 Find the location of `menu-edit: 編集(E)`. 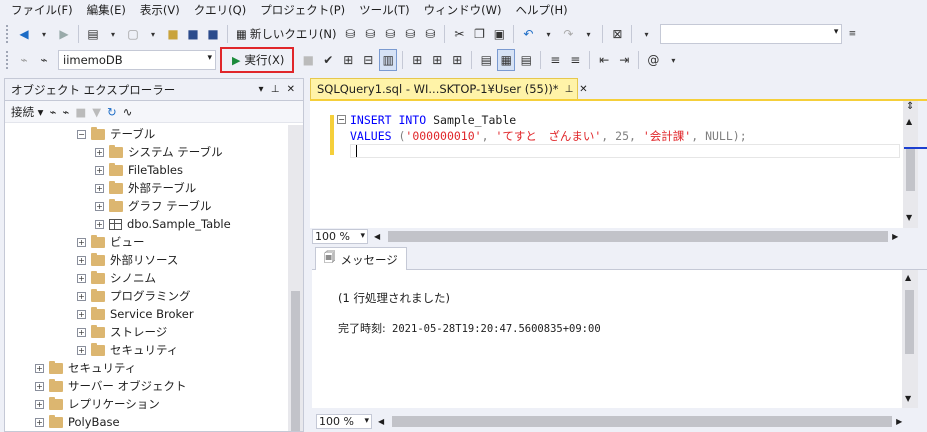

menu-edit: 編集(E) is located at coordinates (106, 10).